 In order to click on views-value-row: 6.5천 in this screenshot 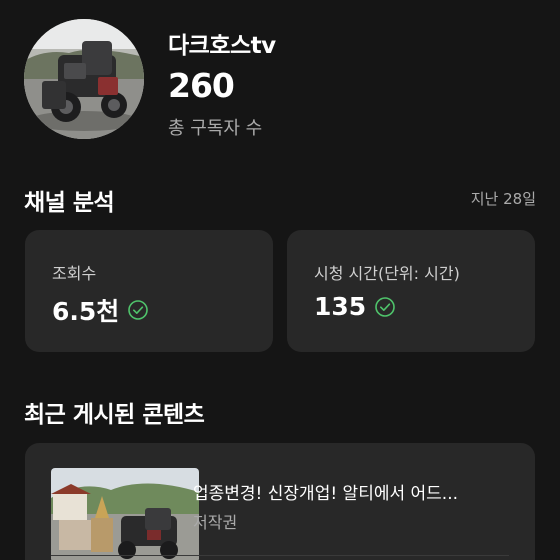, I will do `click(100, 310)`.